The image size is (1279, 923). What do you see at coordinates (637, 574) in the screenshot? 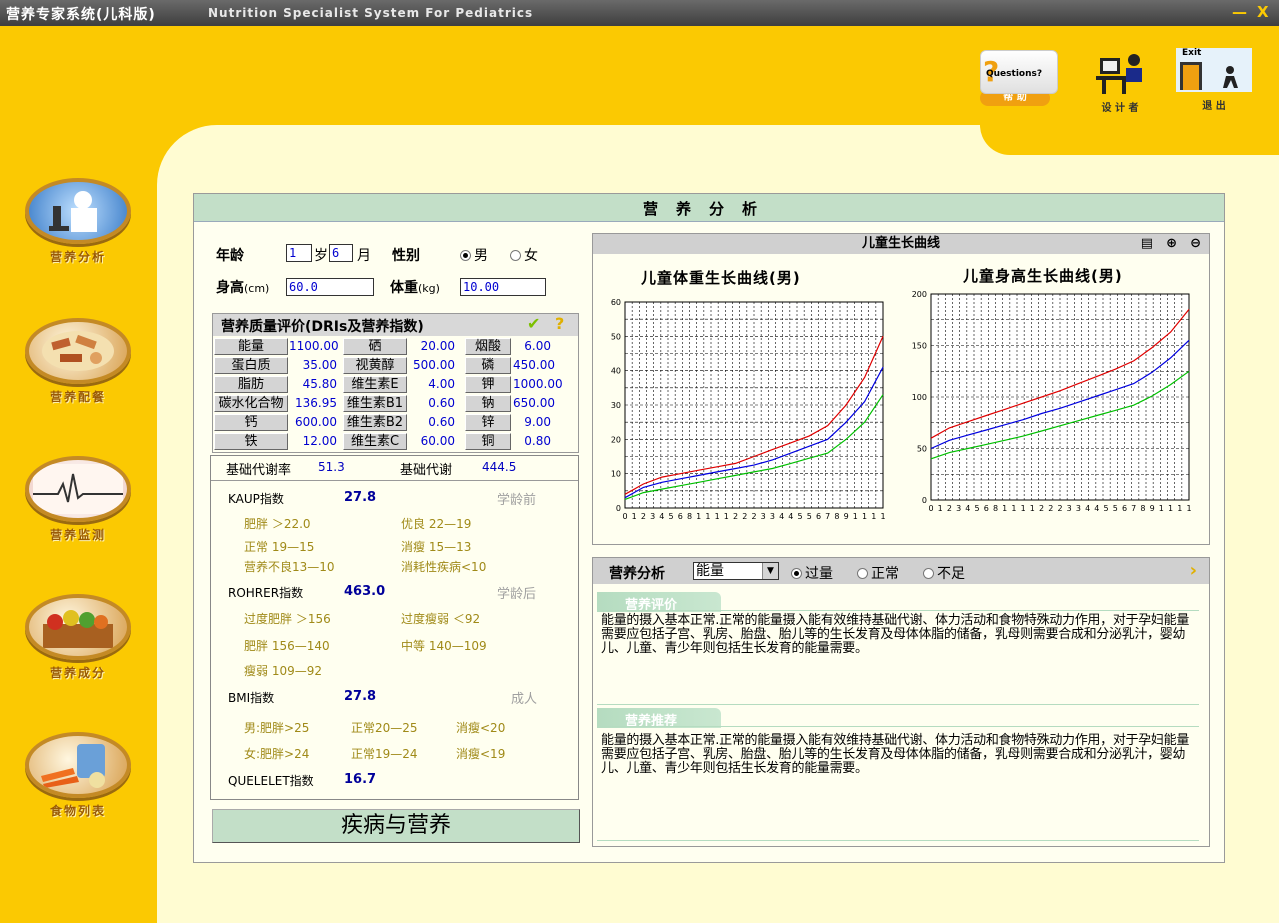
I see `analysis-label: 营养分析` at bounding box center [637, 574].